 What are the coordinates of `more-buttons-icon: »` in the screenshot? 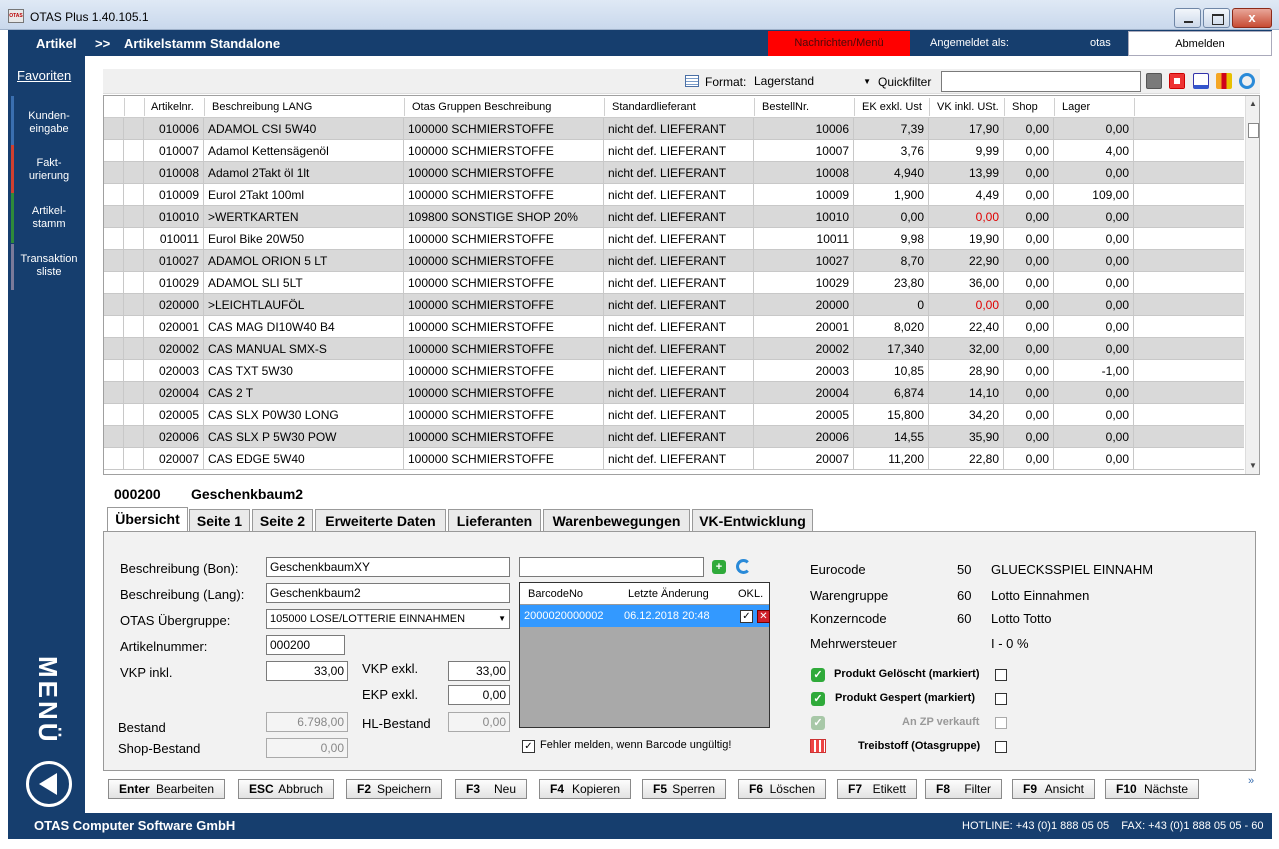 It's located at (1251, 781).